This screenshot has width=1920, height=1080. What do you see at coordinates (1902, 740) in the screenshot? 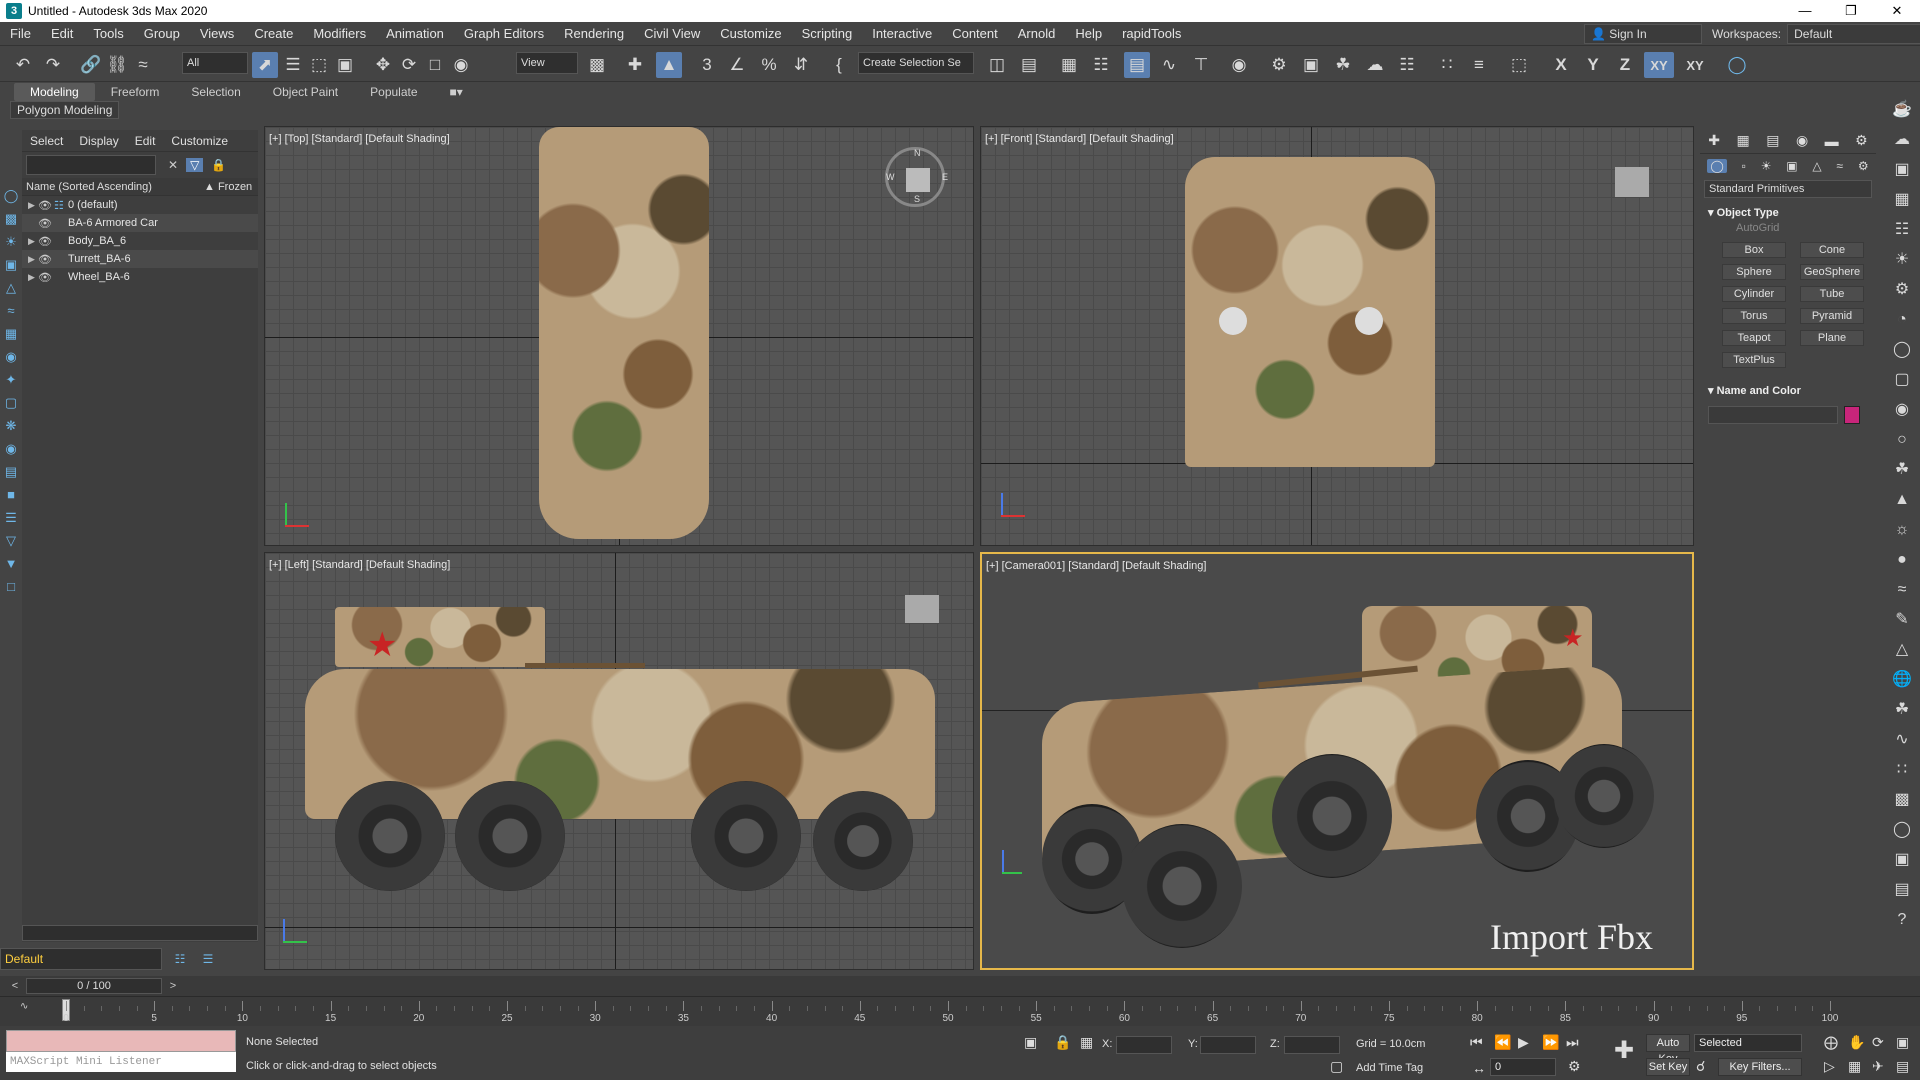
I see `hair-icon: ∿` at bounding box center [1902, 740].